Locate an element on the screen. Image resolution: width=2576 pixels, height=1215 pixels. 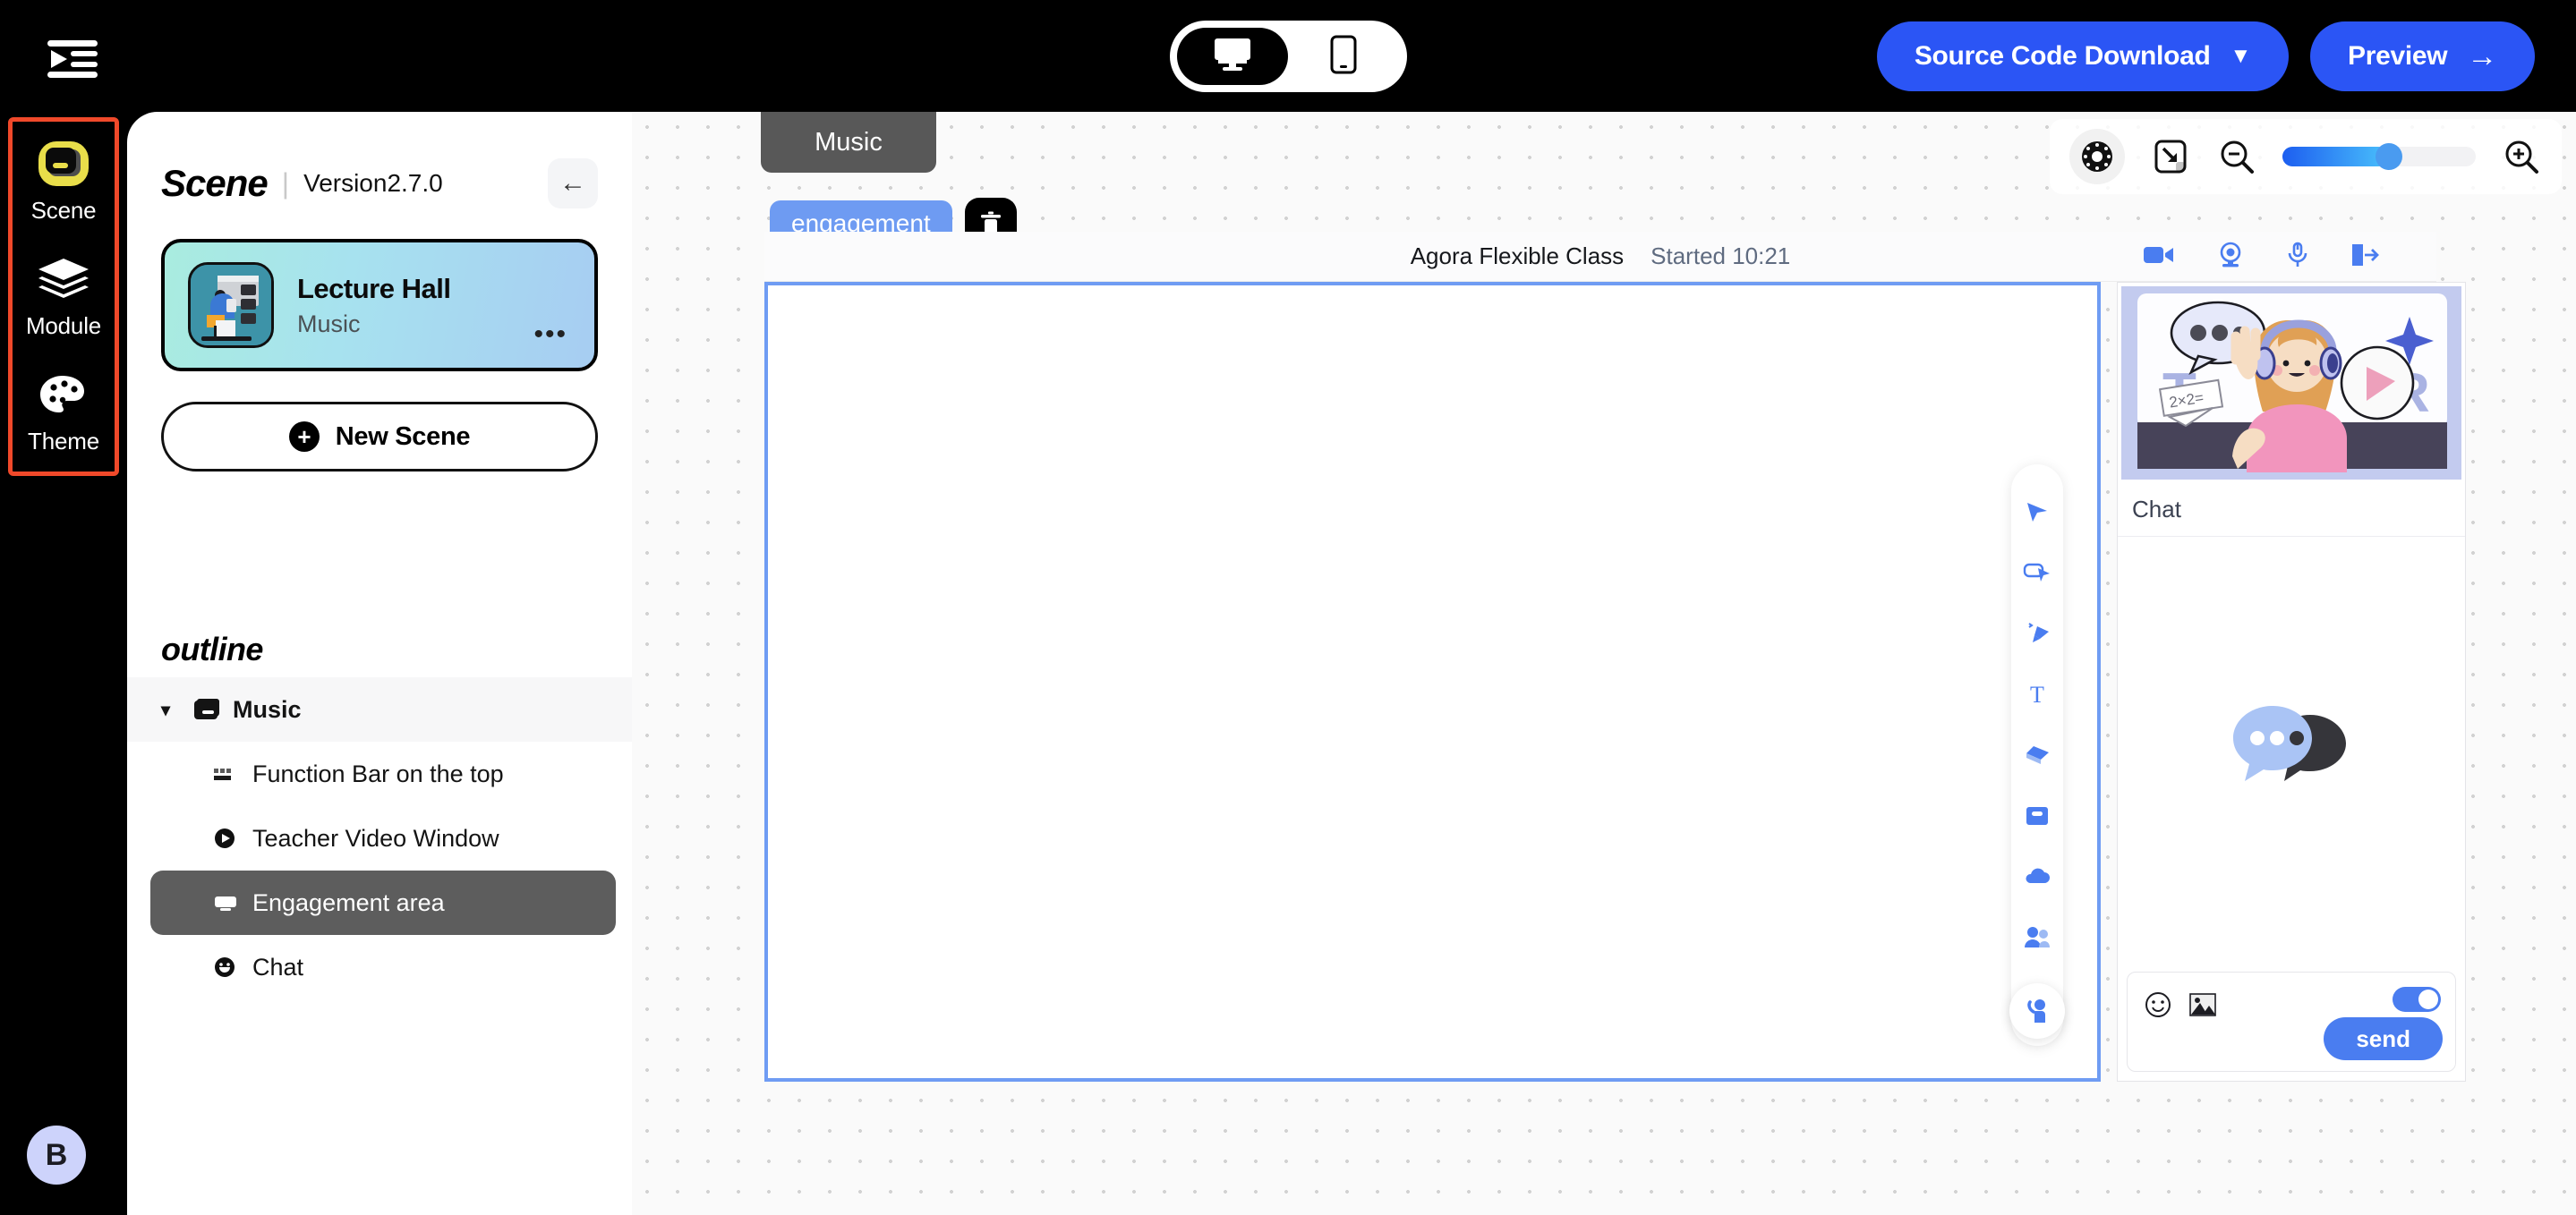
module-layers-icon is located at coordinates (63, 279).